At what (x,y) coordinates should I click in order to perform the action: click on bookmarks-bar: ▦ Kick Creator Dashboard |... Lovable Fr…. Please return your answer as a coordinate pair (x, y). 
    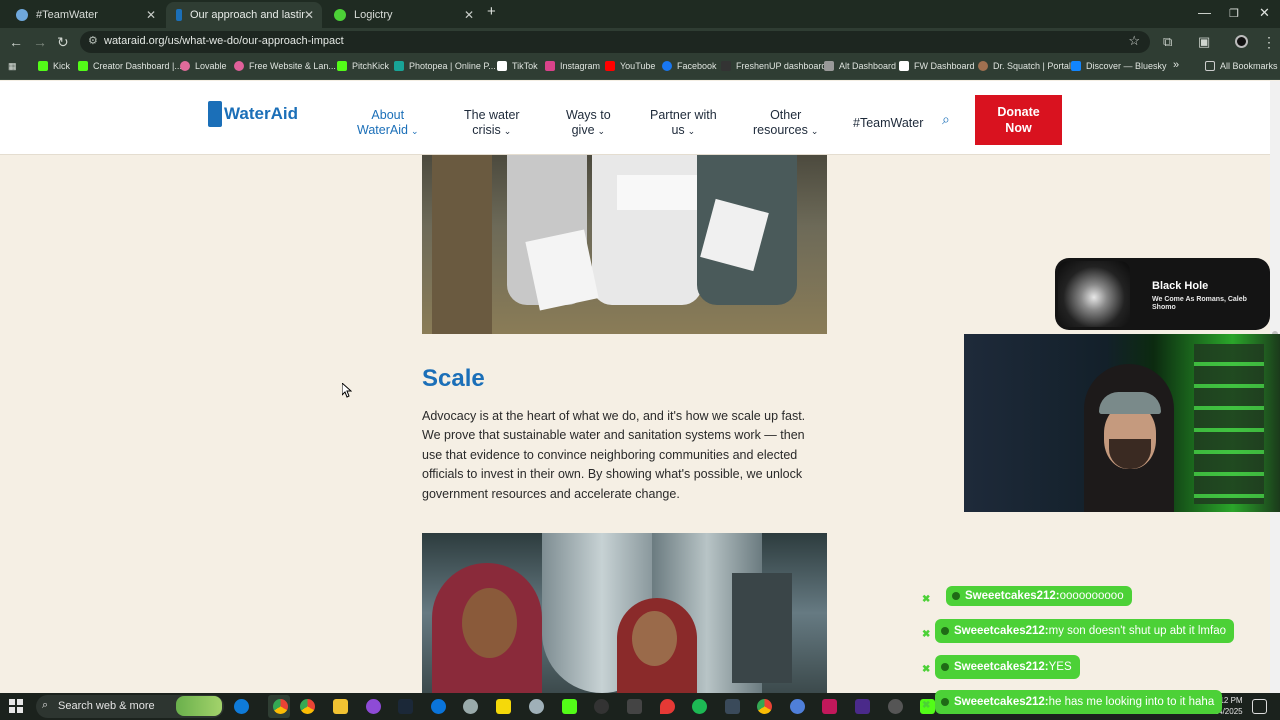
    Looking at the image, I should click on (640, 68).